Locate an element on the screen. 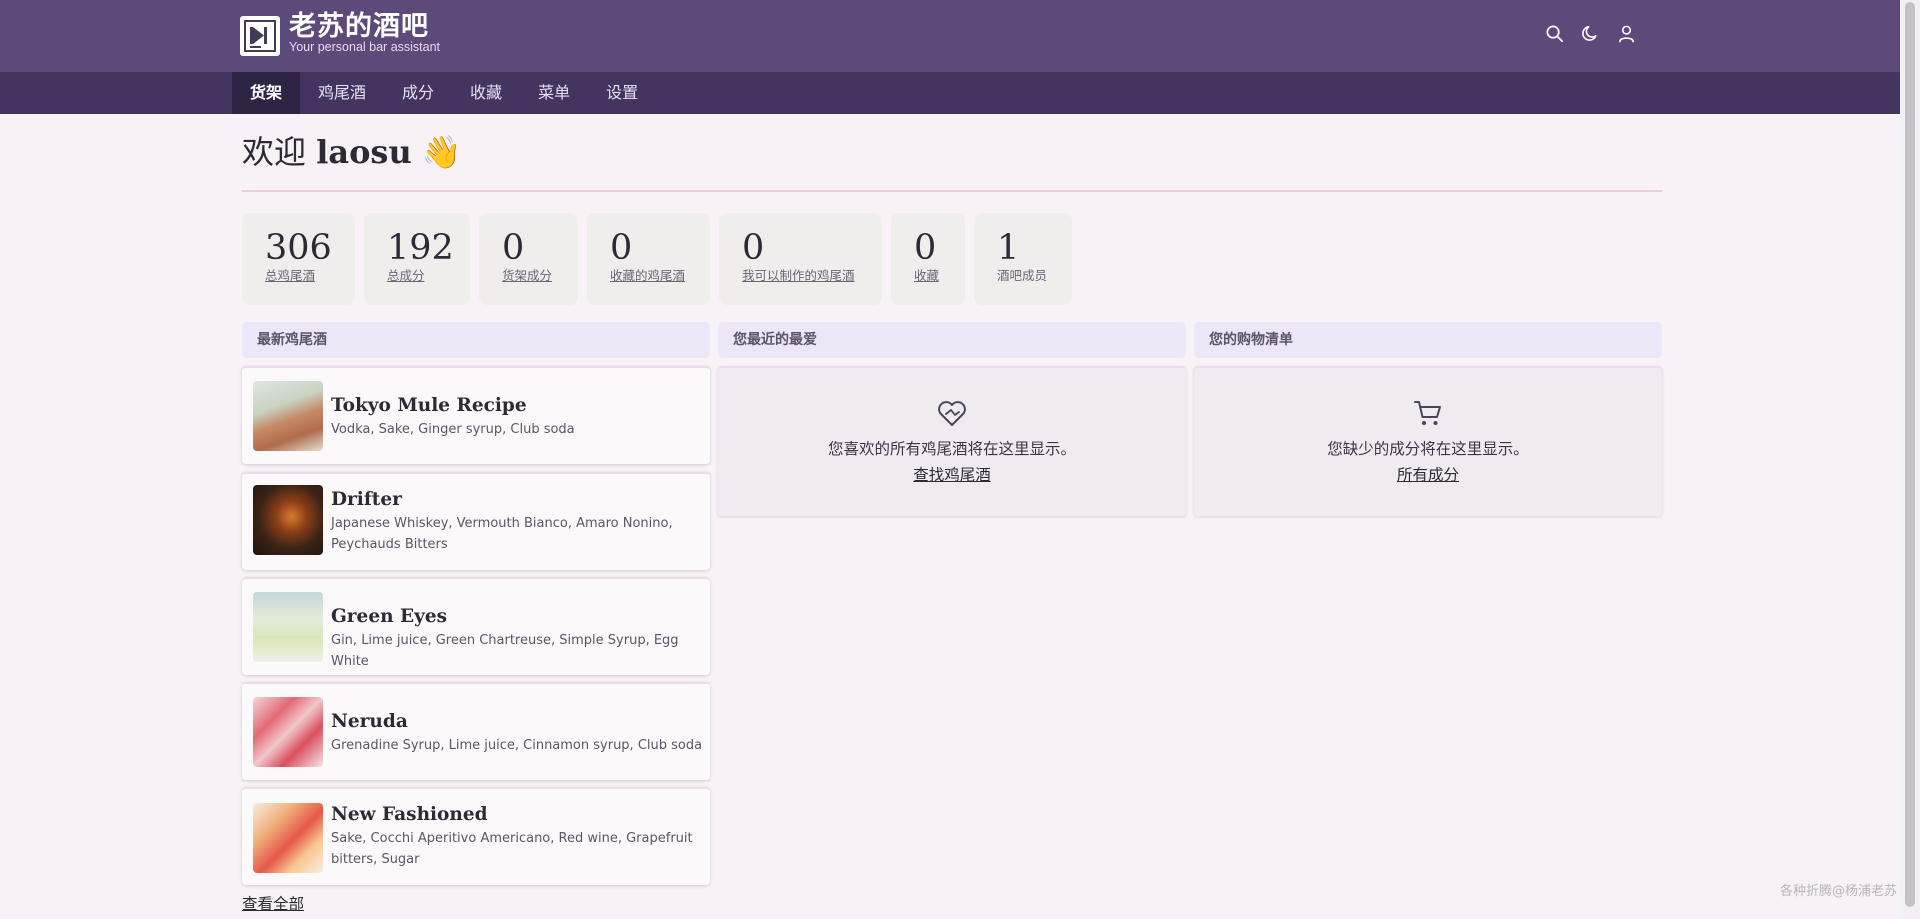 This screenshot has width=1920, height=919. wave-emoji: 👋 is located at coordinates (441, 152).